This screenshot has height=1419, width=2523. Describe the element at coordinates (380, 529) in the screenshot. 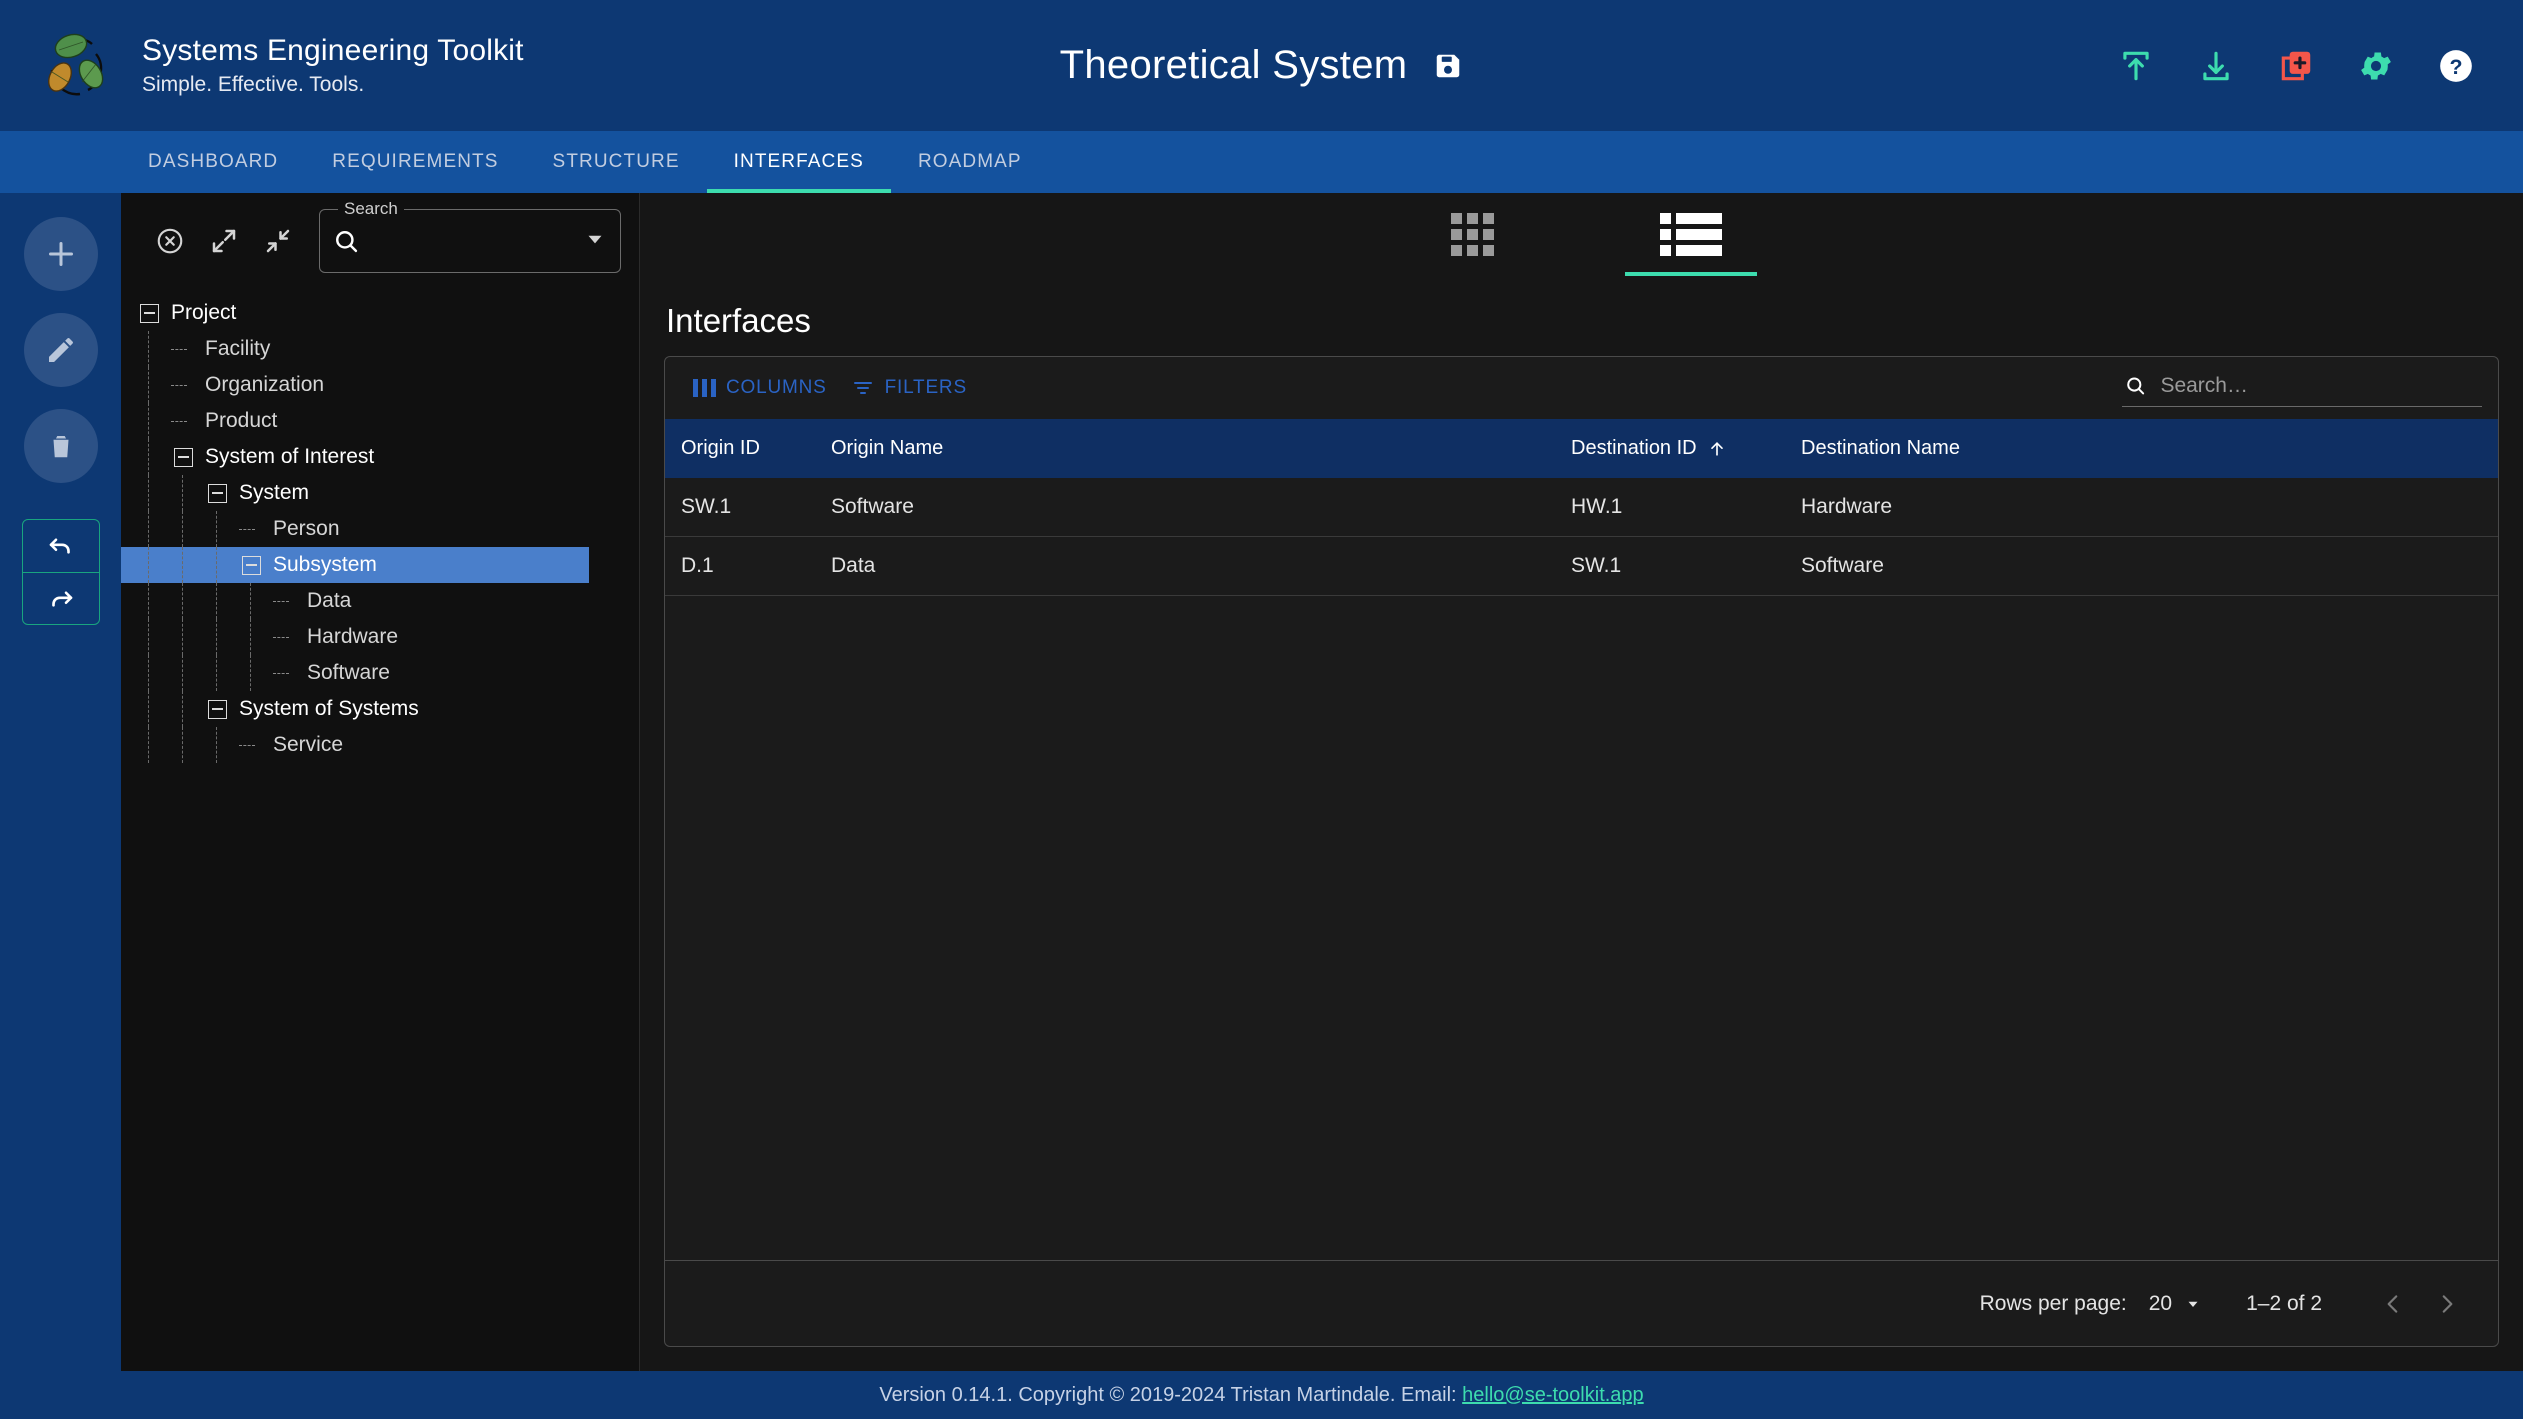

I see `tree-node-person: Person` at that location.